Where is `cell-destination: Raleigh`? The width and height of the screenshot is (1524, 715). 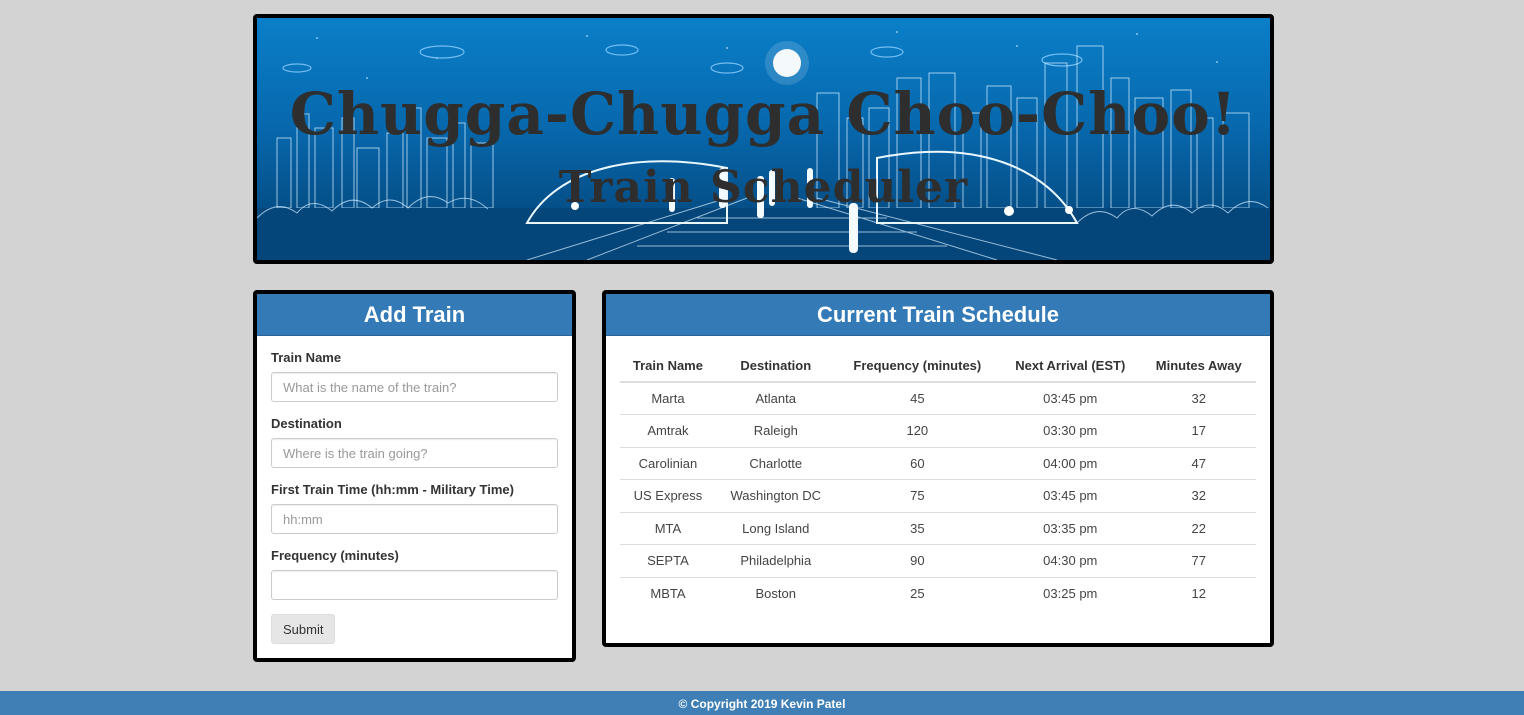
cell-destination: Raleigh is located at coordinates (775, 431).